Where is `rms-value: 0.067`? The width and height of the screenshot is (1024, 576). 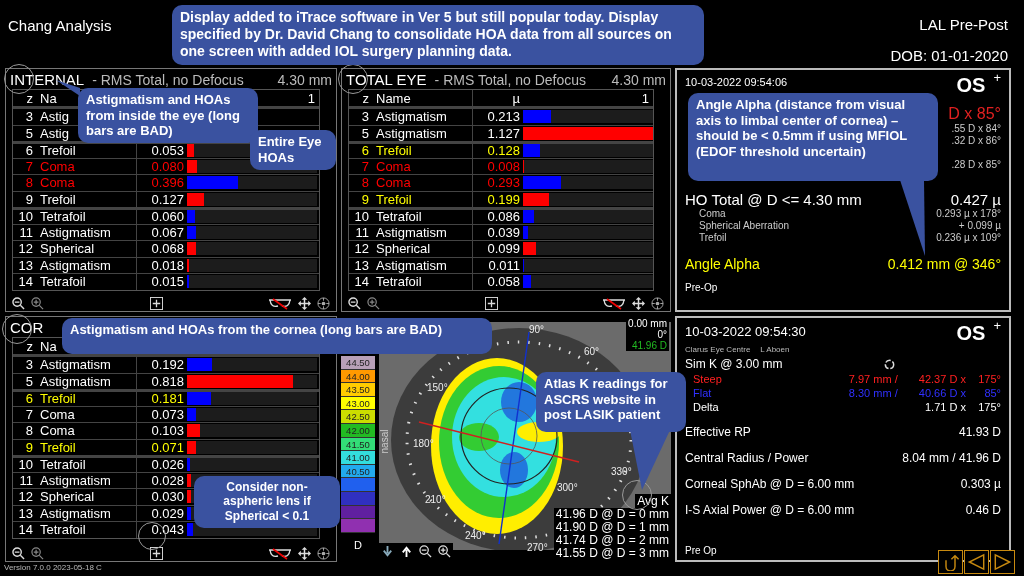 rms-value: 0.067 is located at coordinates (167, 232).